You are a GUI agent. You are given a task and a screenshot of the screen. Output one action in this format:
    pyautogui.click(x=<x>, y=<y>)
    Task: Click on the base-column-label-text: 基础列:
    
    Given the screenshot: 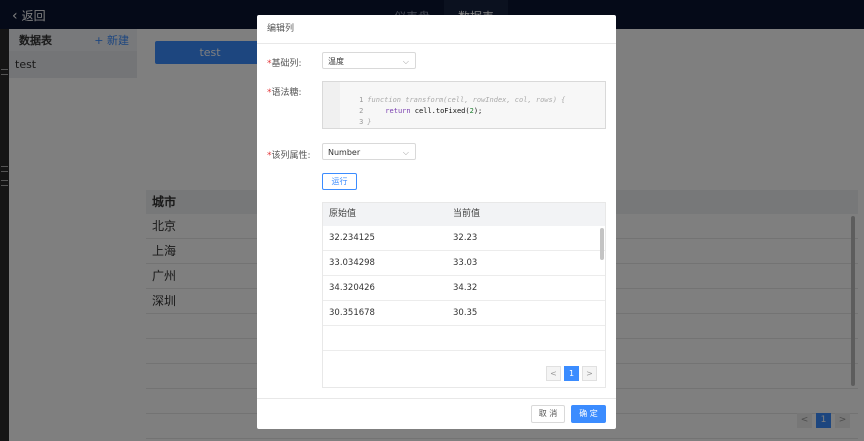 What is the action you would take?
    pyautogui.click(x=286, y=64)
    